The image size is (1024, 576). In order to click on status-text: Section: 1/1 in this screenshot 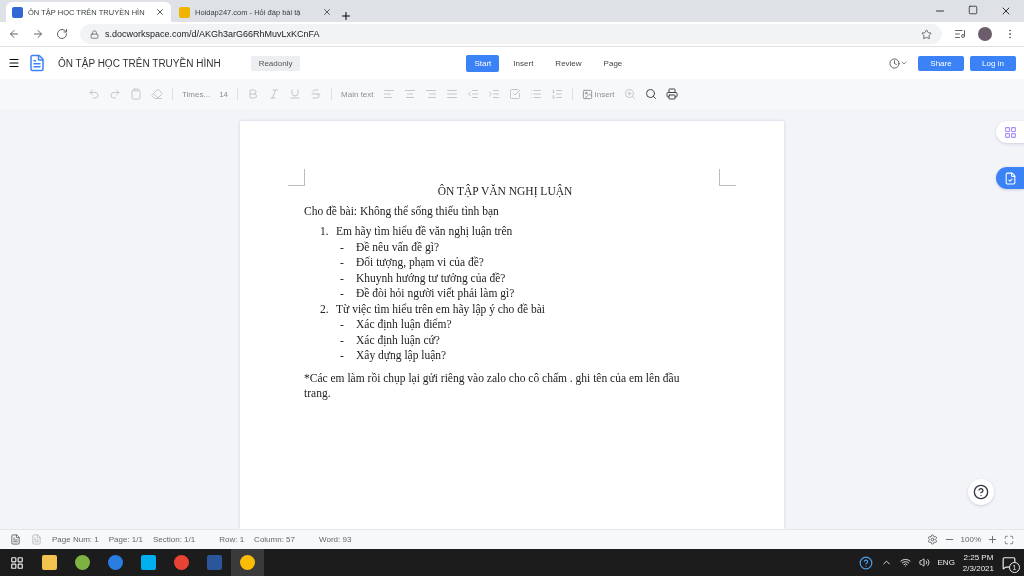, I will do `click(174, 539)`.